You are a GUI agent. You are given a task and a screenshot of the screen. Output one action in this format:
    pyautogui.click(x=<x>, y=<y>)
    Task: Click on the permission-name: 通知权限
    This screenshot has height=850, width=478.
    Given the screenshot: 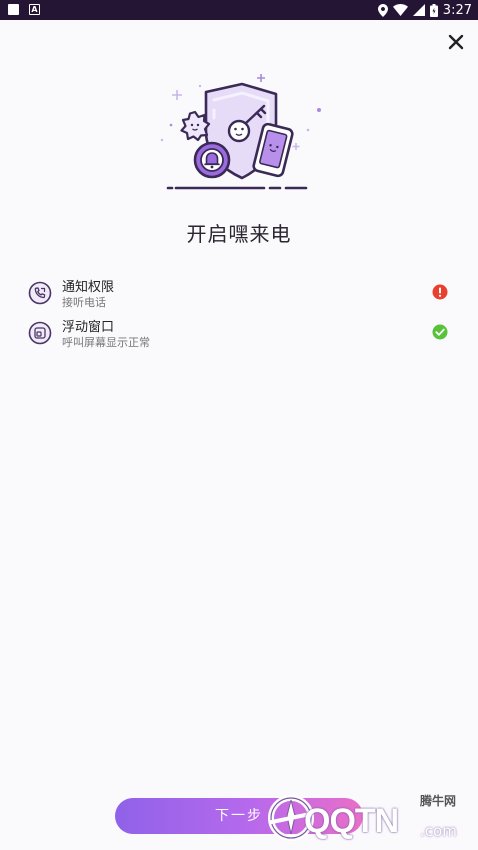 What is the action you would take?
    pyautogui.click(x=88, y=287)
    